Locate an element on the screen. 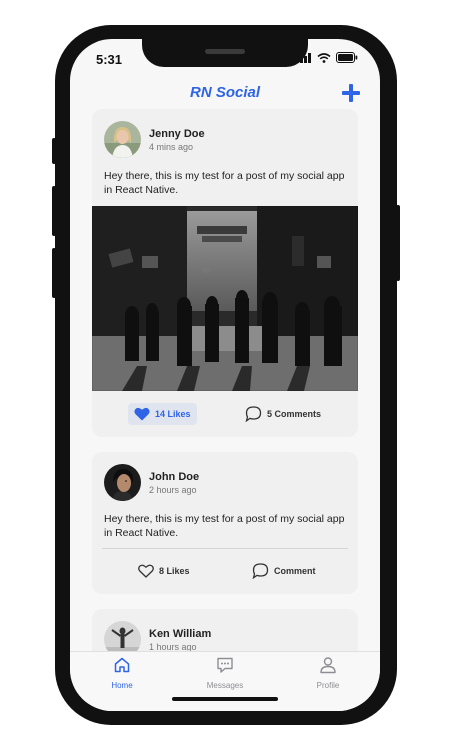 The image size is (450, 750). user-name: John Doe is located at coordinates (174, 477).